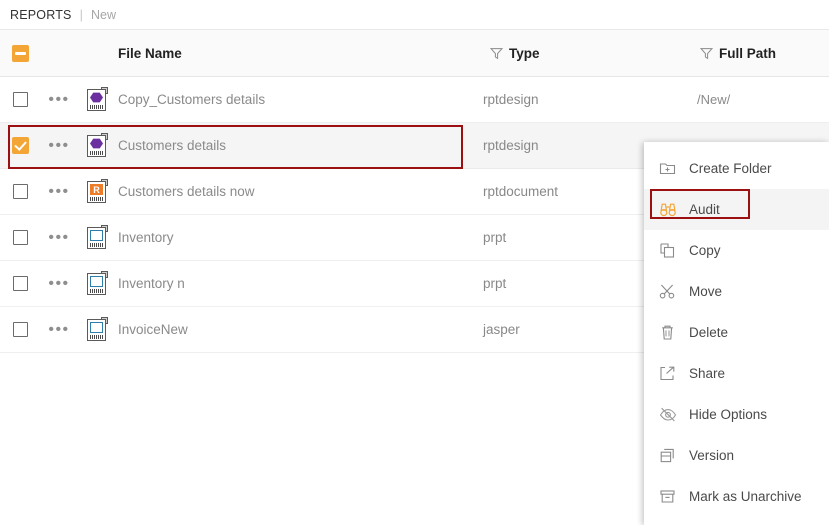  Describe the element at coordinates (588, 53) in the screenshot. I see `column-header-type: Type` at that location.